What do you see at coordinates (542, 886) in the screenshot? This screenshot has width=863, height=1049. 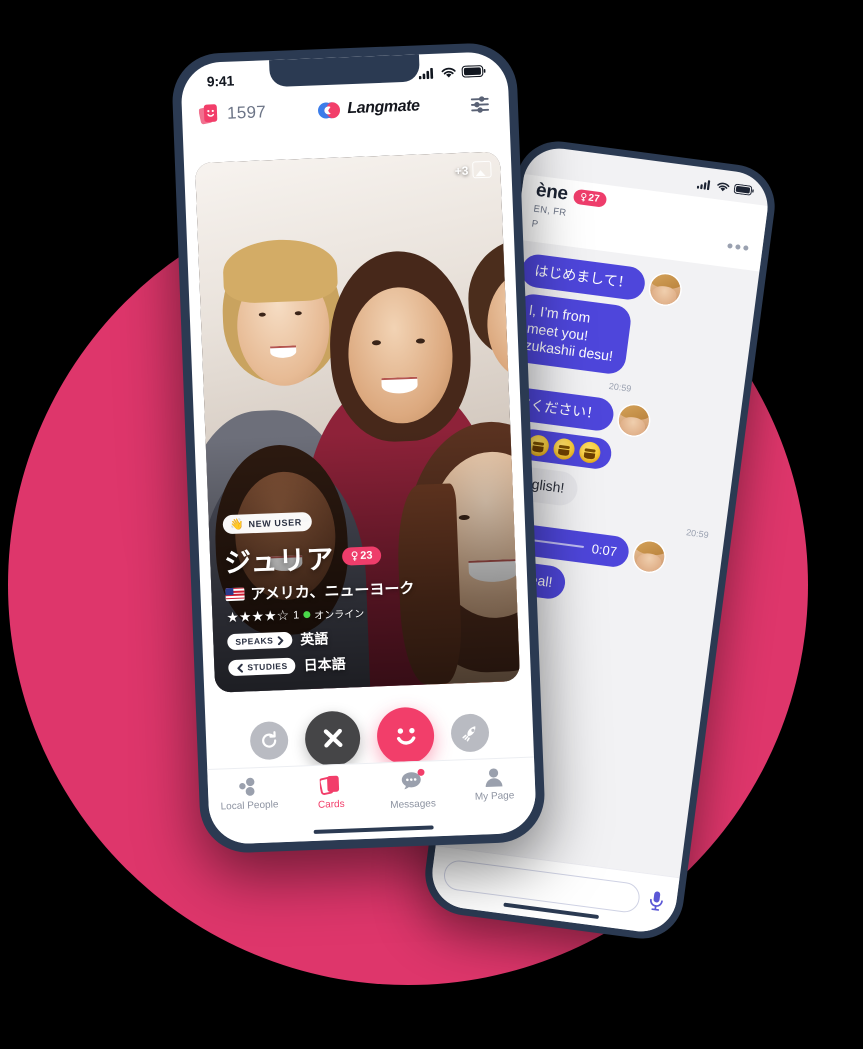 I see `message-input` at bounding box center [542, 886].